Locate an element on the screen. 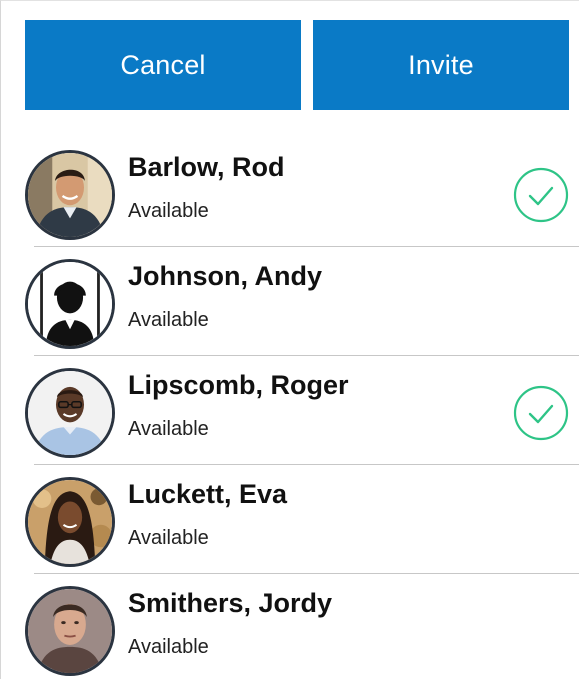 Image resolution: width=579 pixels, height=683 pixels. photo-woman-braids-icon is located at coordinates (70, 522).